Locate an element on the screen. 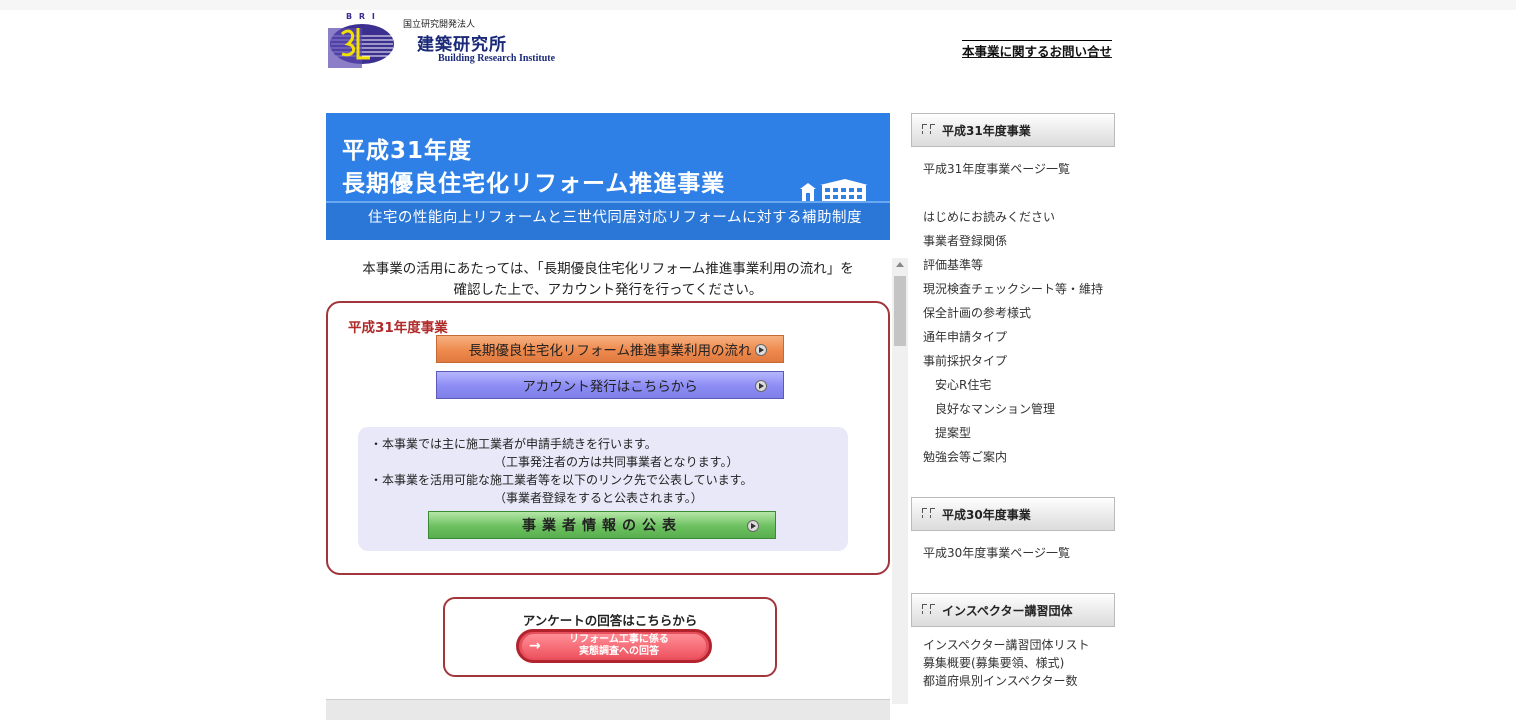 Image resolution: width=1516 pixels, height=720 pixels. survey-button-line-2: 実態調査への回答 is located at coordinates (619, 651).